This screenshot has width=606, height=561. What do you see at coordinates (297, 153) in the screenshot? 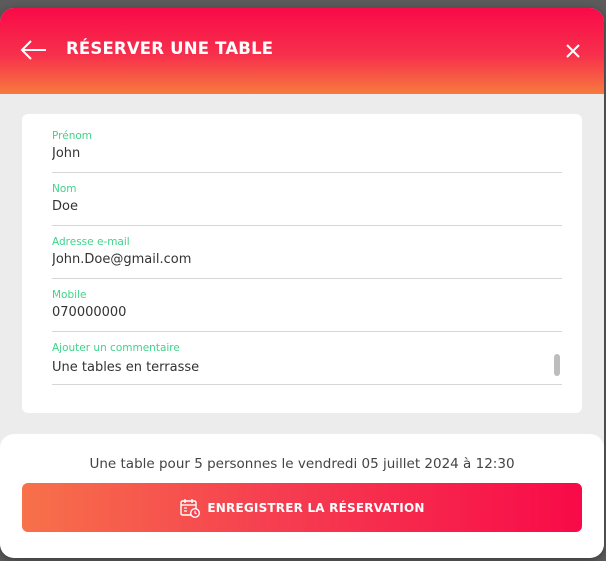
I see `first-name-input` at bounding box center [297, 153].